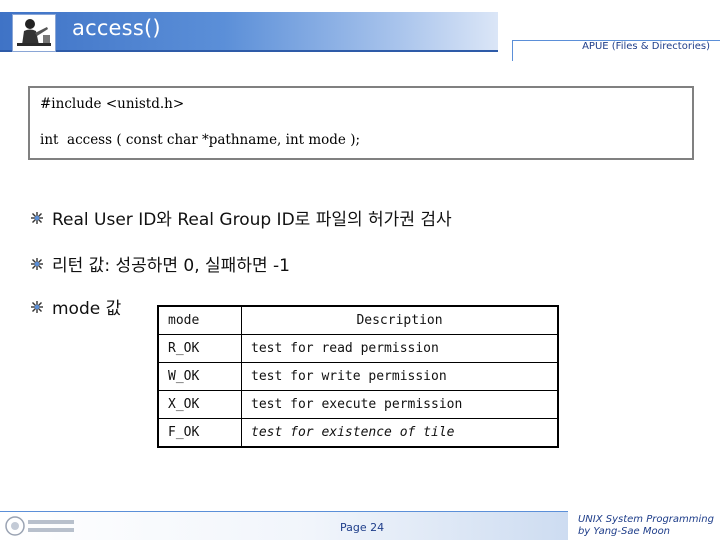  I want to click on table-header-row: mode Description, so click(358, 320).